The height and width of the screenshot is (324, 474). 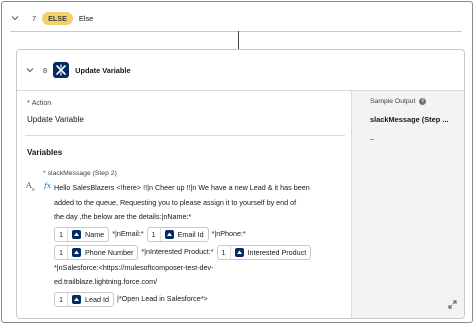 What do you see at coordinates (240, 70) in the screenshot?
I see `step-header: 8 Update Variable` at bounding box center [240, 70].